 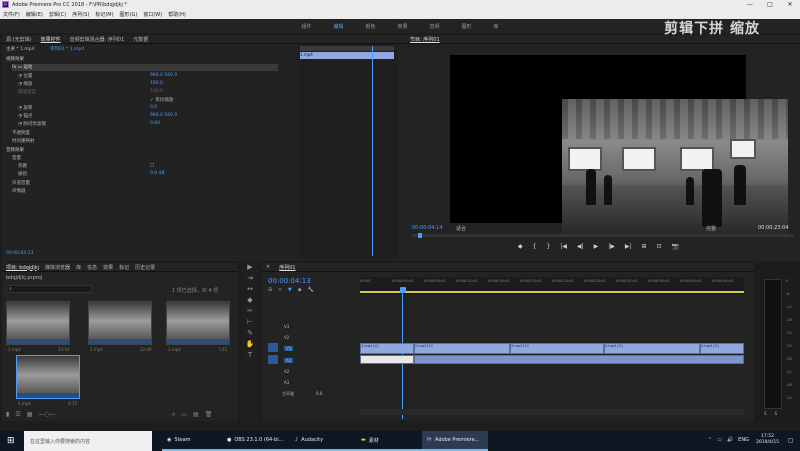 I want to click on list-view-icon: ☰, so click(x=17, y=414).